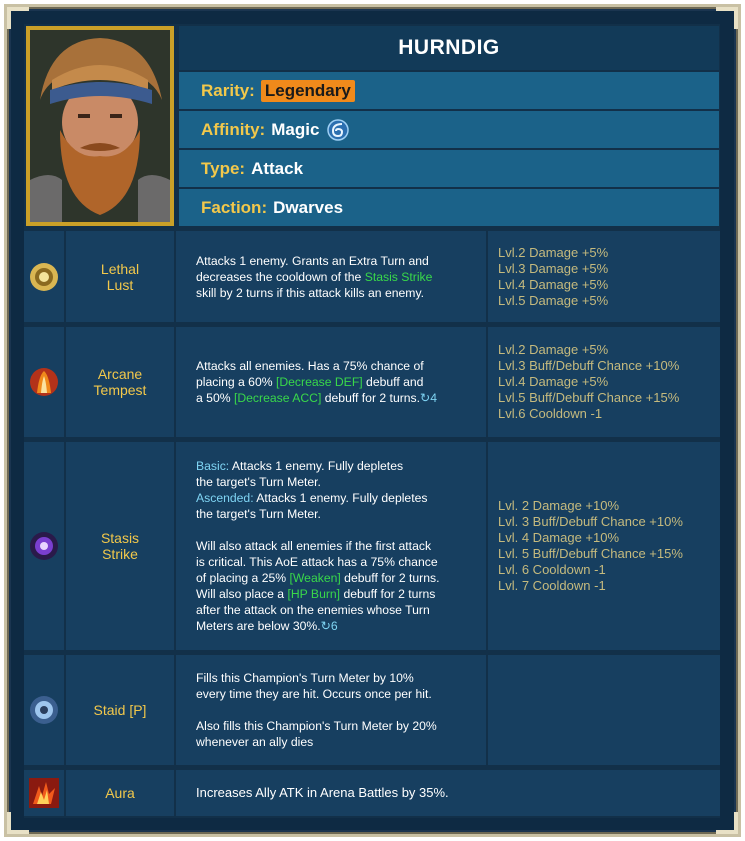 The image size is (745, 841). I want to click on book-level: Lvl.3 Damage +5%, so click(553, 268).